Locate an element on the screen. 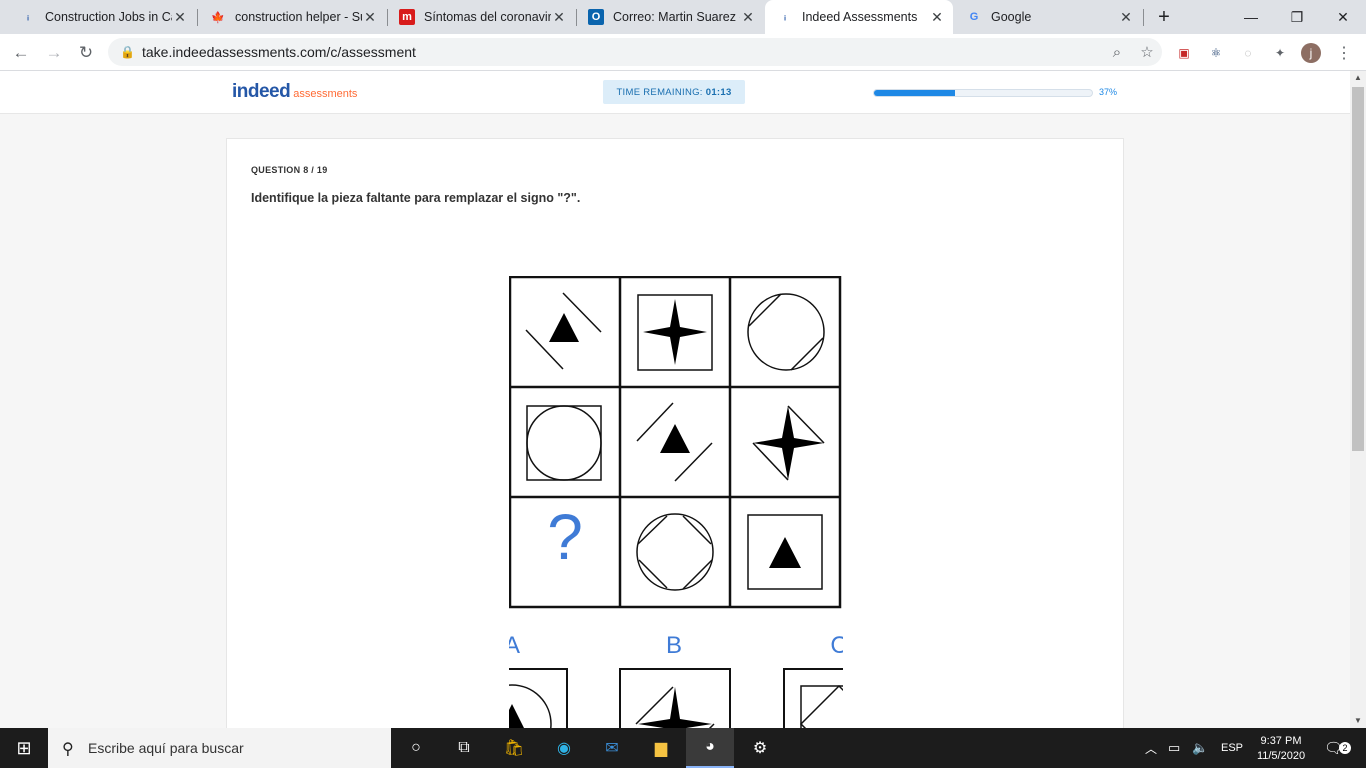 This screenshot has height=768, width=1366. tab-title: Google is located at coordinates (1011, 17).